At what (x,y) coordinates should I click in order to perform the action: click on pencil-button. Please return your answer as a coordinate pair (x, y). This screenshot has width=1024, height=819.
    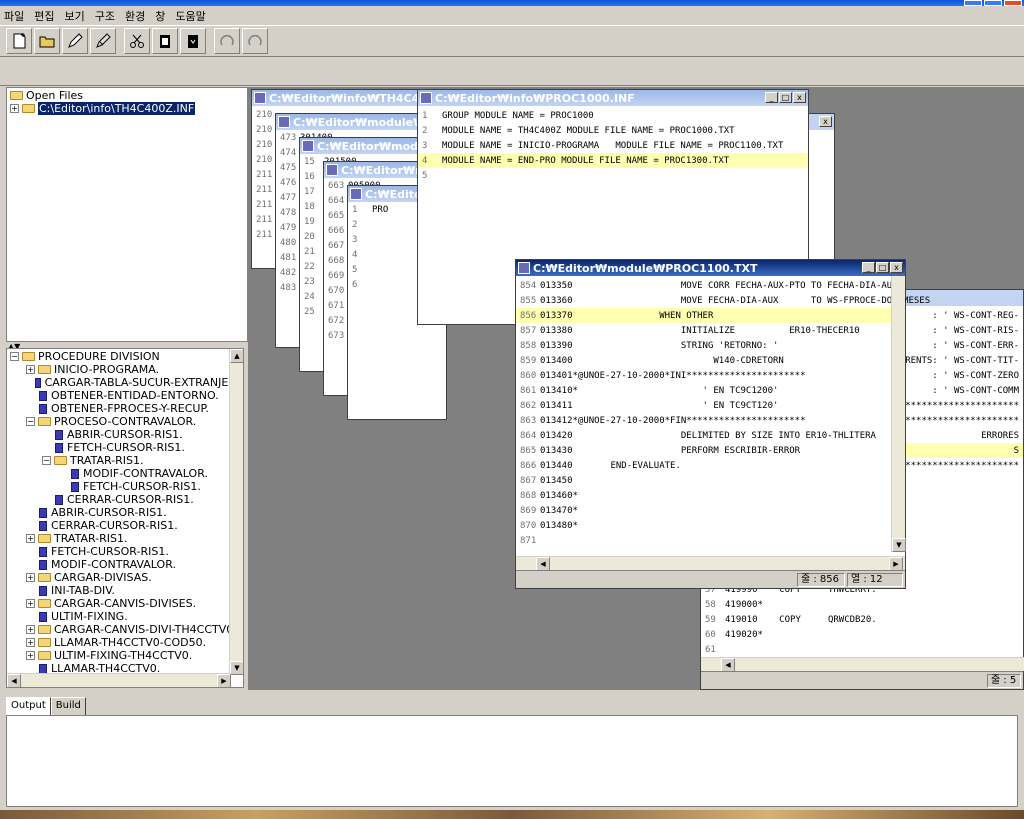
    Looking at the image, I should click on (75, 41).